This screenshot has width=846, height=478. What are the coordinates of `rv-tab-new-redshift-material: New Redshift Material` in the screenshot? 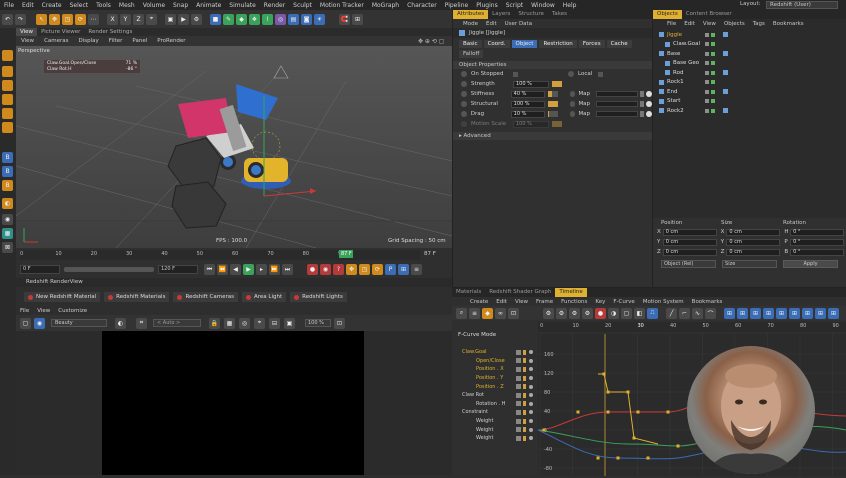 It's located at (62, 297).